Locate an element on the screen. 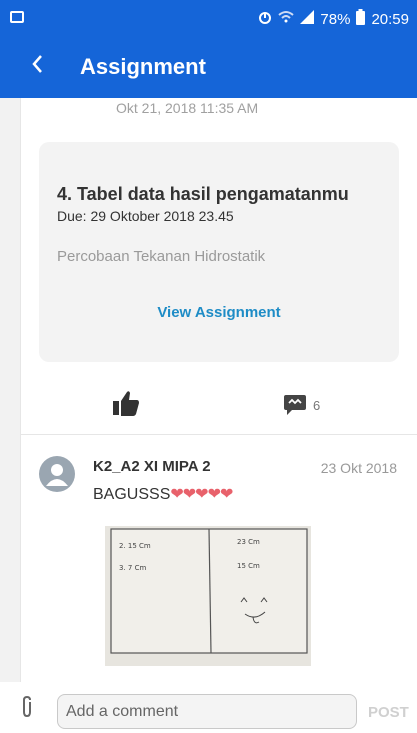  back-button is located at coordinates (37, 67).